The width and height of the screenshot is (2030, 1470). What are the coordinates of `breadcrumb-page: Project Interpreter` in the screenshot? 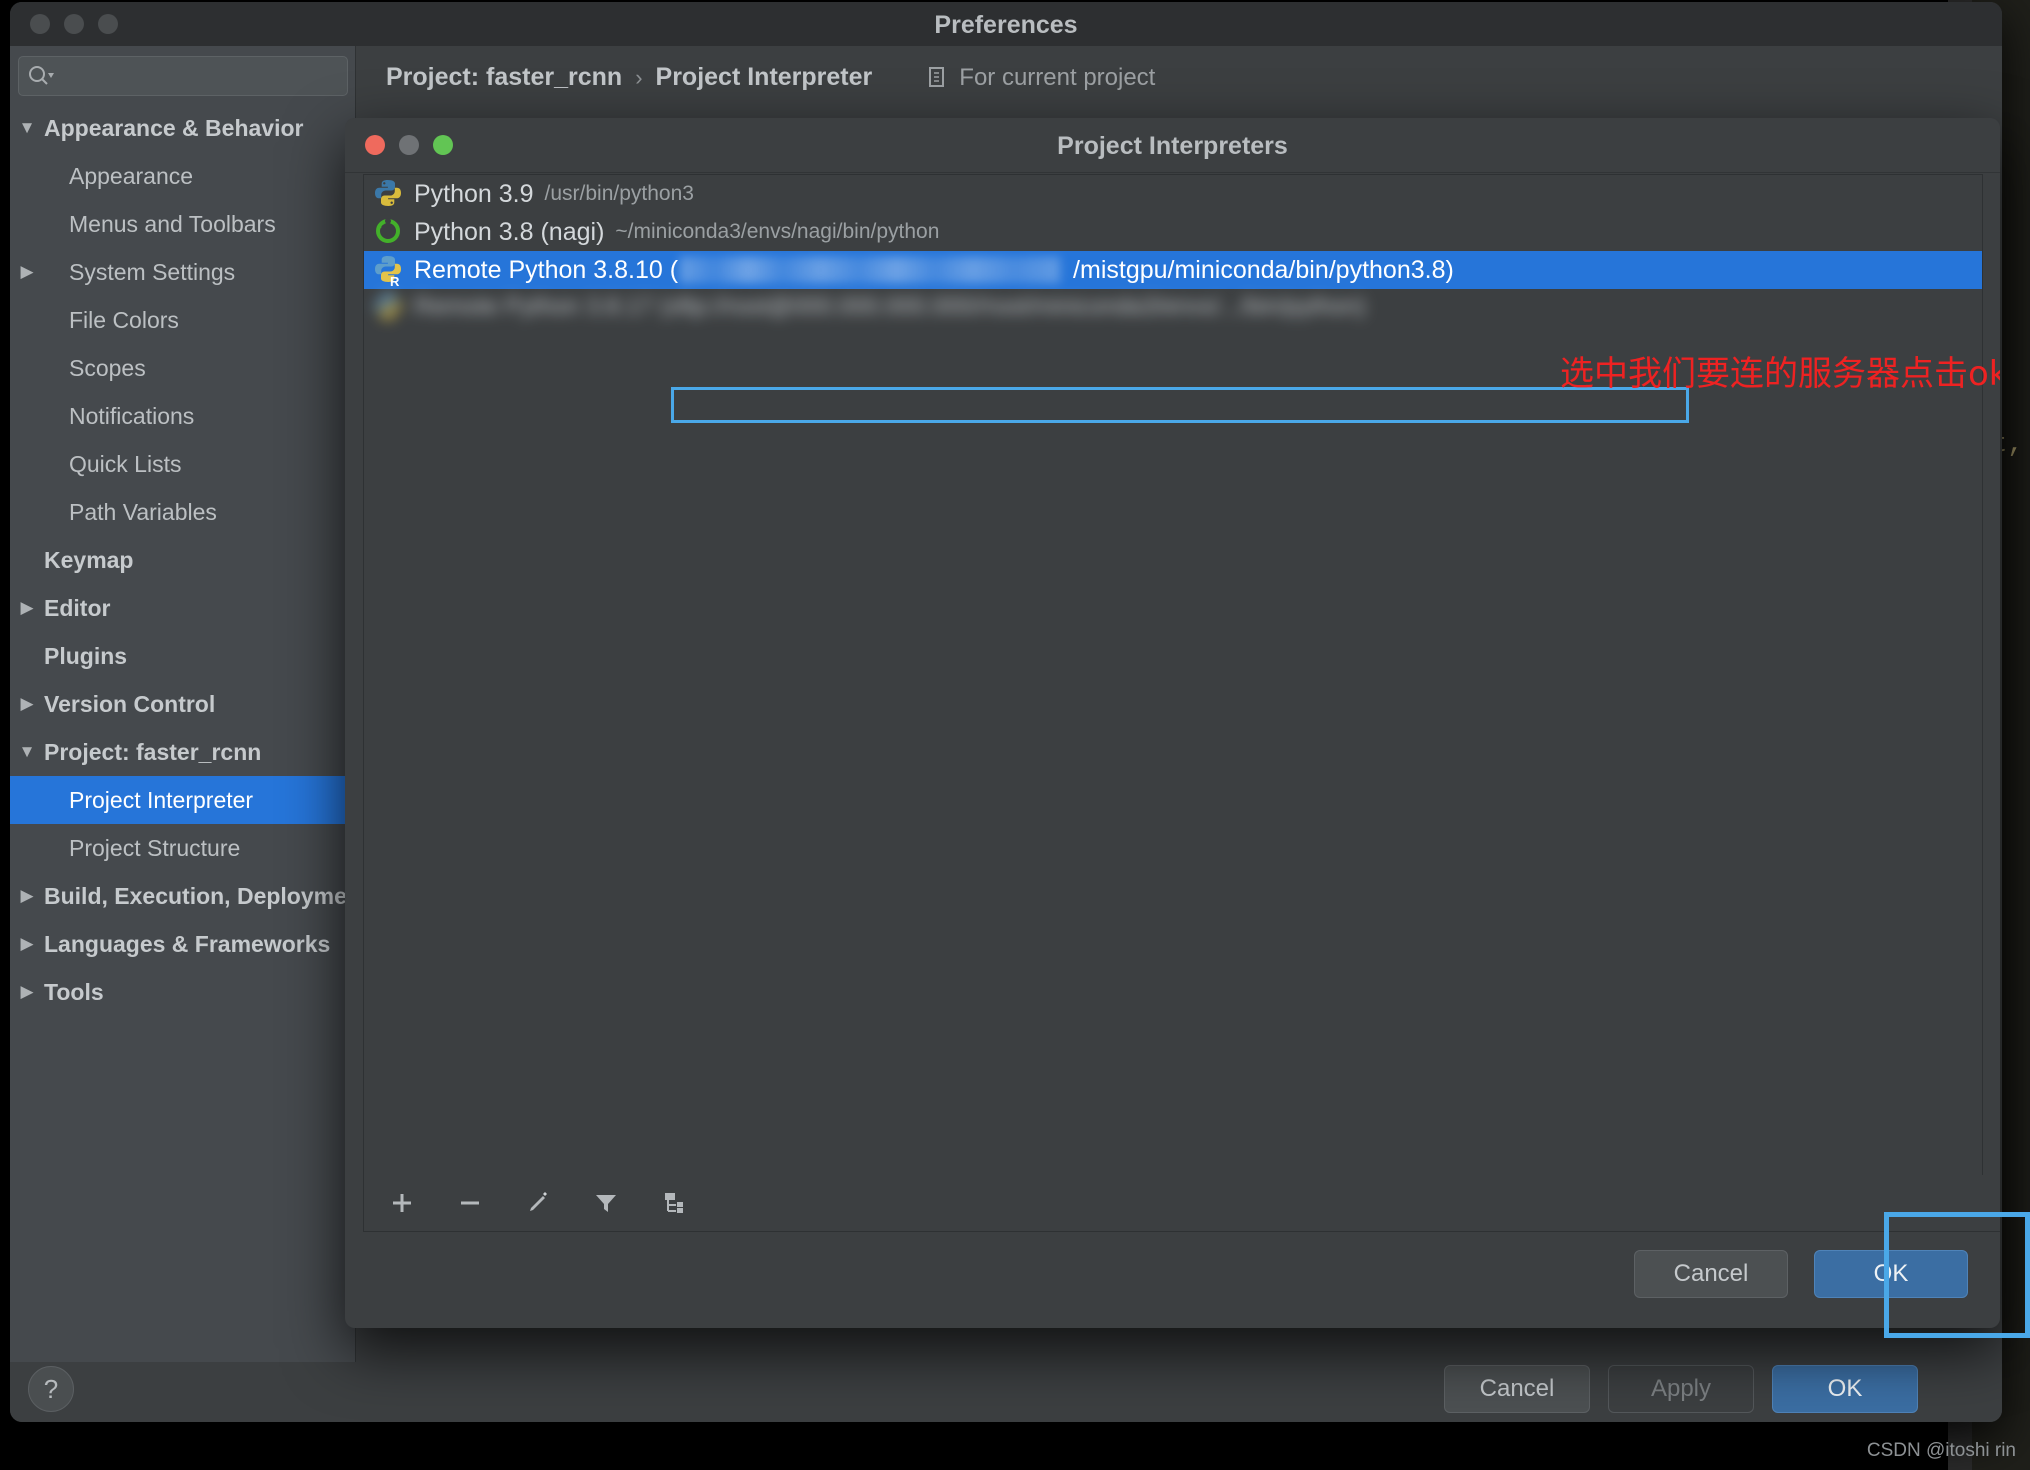 It's located at (764, 77).